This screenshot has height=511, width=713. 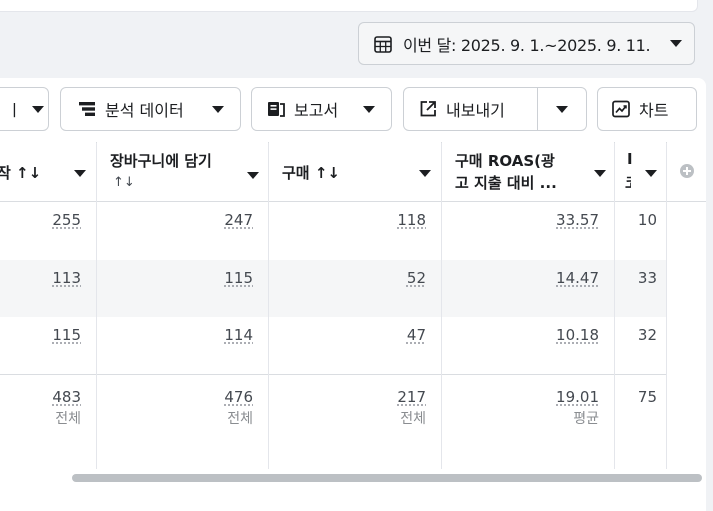 What do you see at coordinates (520, 278) in the screenshot?
I see `cell-value: 14.47` at bounding box center [520, 278].